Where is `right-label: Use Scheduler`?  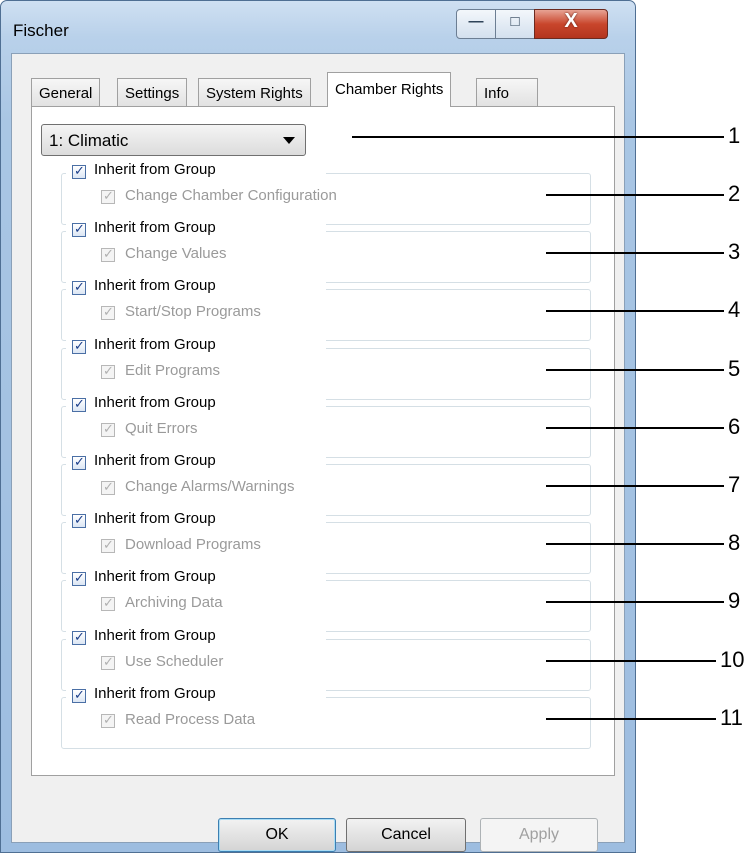
right-label: Use Scheduler is located at coordinates (174, 661).